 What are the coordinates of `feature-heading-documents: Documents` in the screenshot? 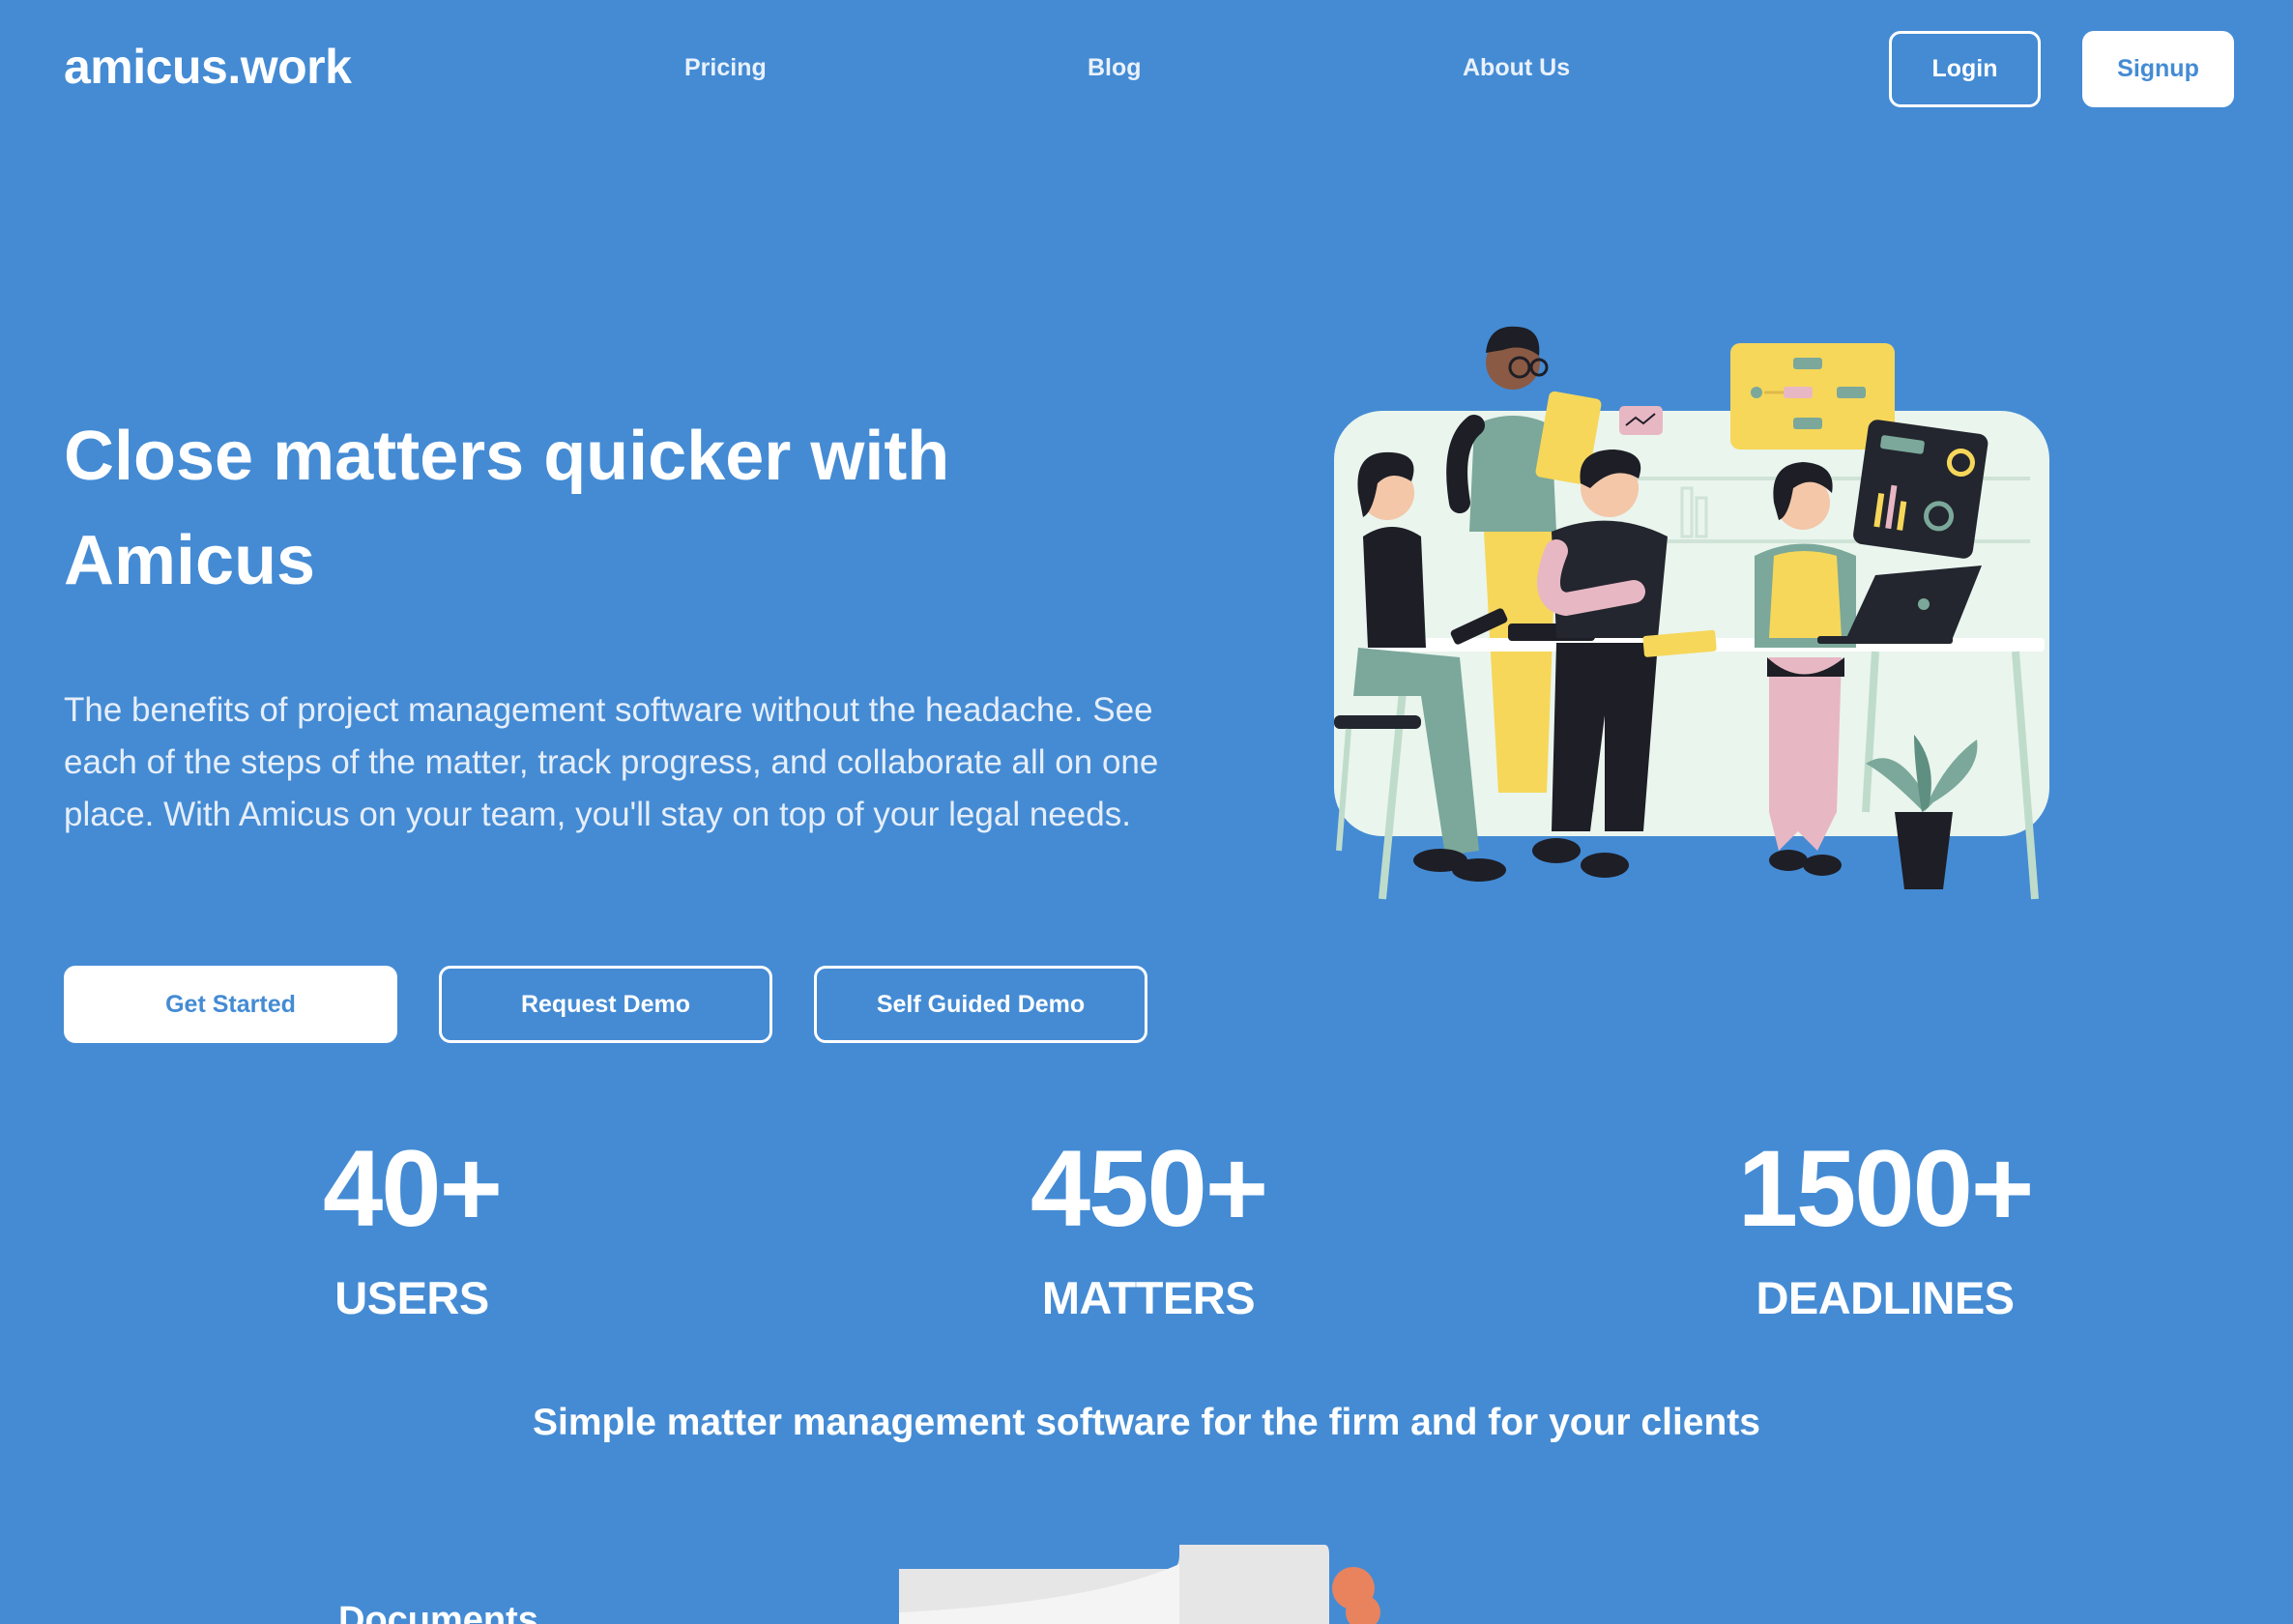 It's located at (438, 1612).